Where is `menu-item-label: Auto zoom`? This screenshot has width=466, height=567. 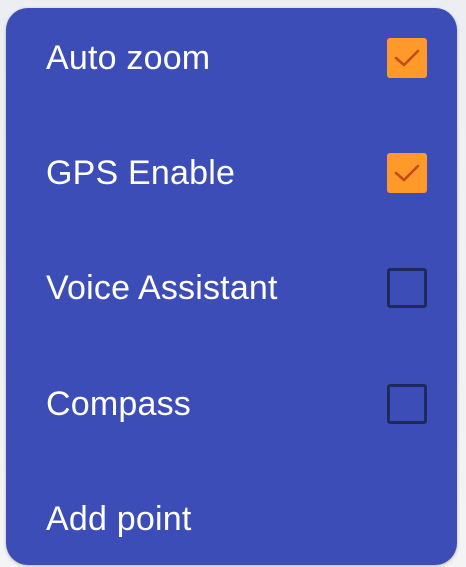 menu-item-label: Auto zoom is located at coordinates (128, 57).